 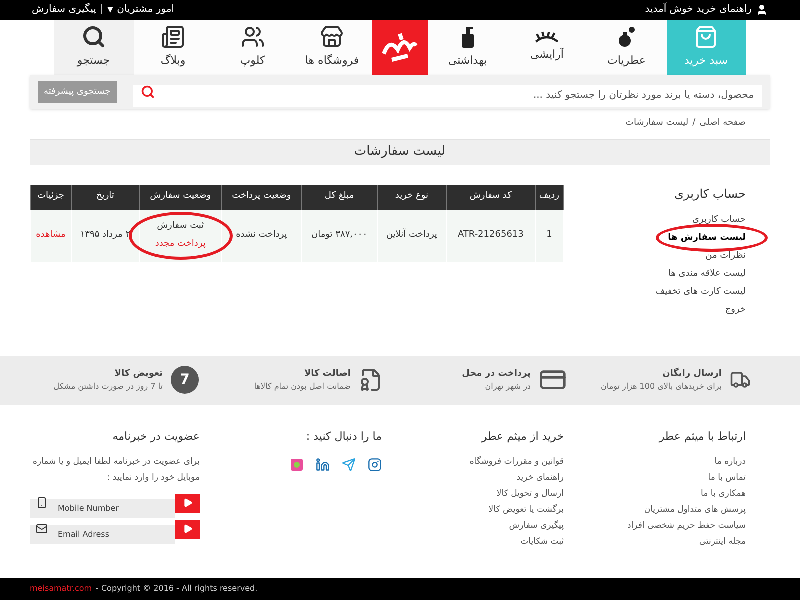 What do you see at coordinates (42, 529) in the screenshot?
I see `mail-icon` at bounding box center [42, 529].